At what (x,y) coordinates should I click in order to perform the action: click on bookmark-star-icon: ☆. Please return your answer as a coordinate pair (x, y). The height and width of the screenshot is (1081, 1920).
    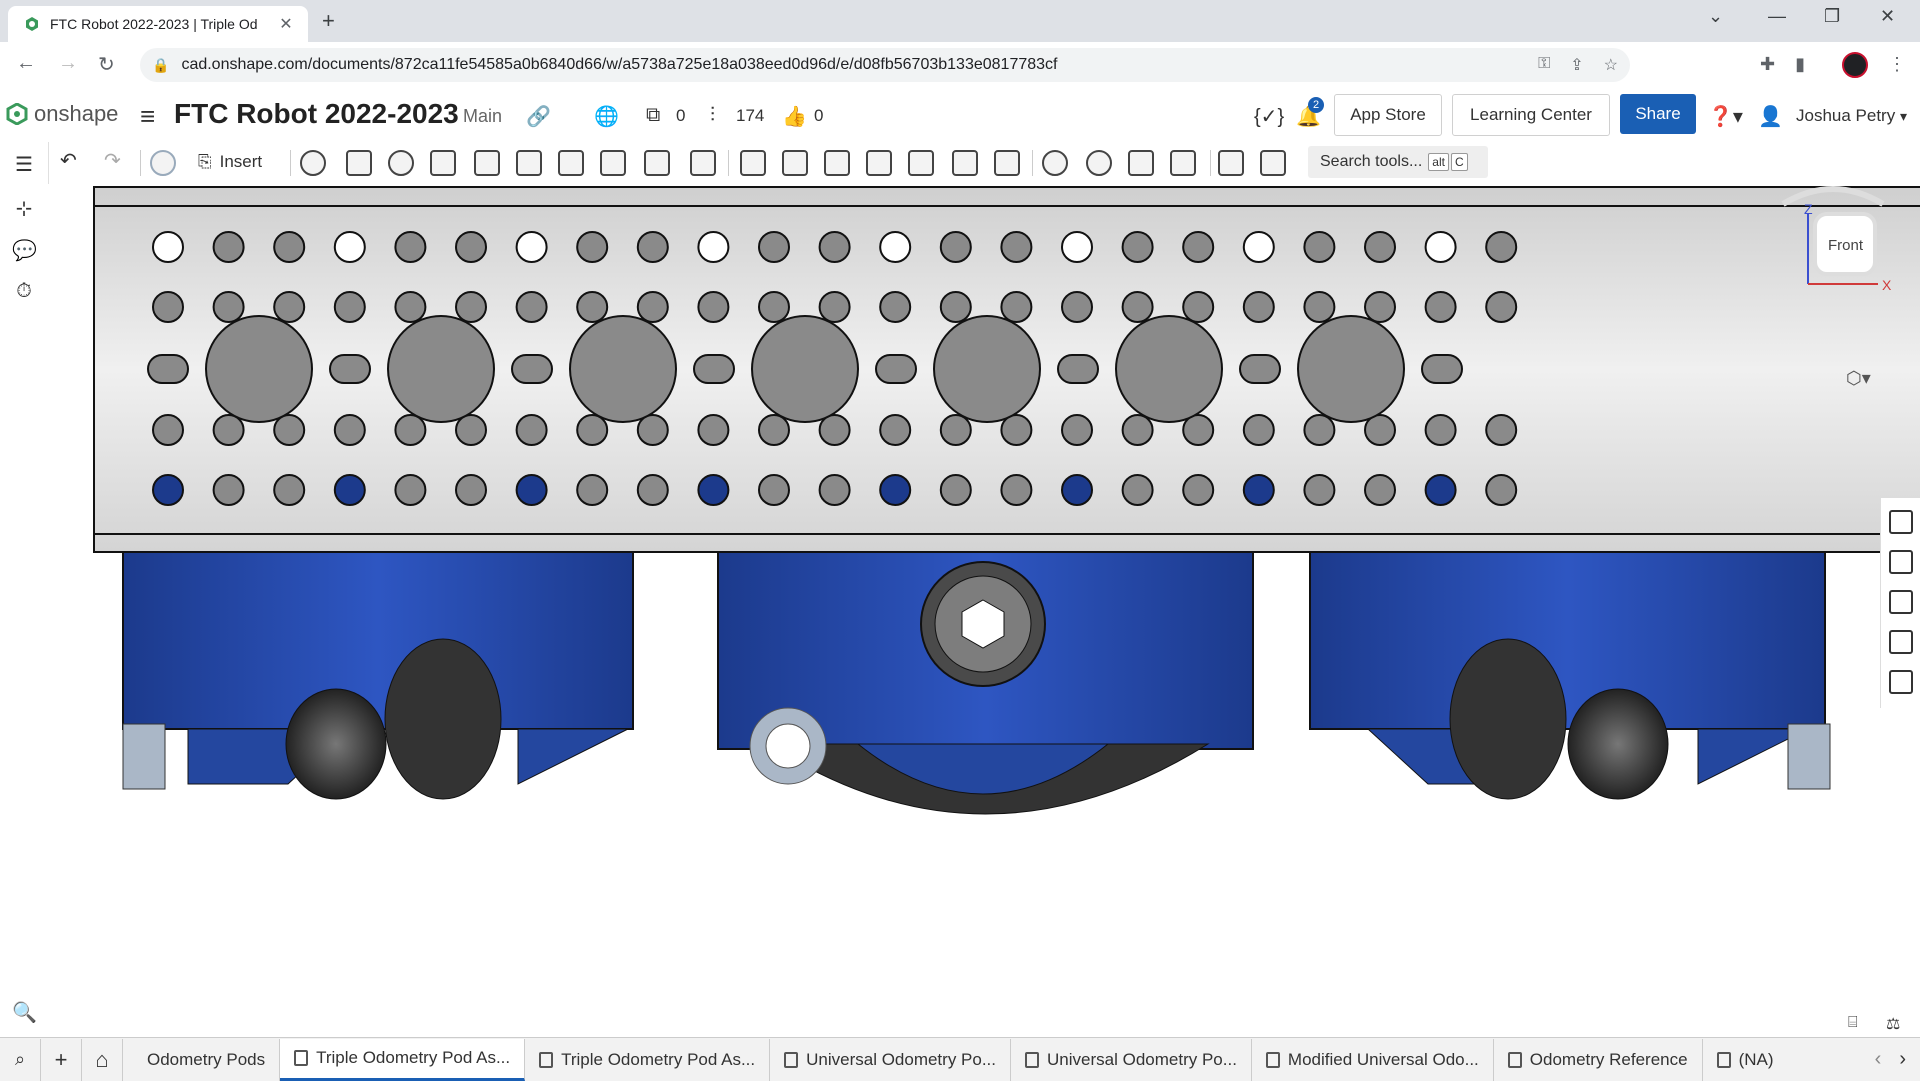
    Looking at the image, I should click on (1611, 65).